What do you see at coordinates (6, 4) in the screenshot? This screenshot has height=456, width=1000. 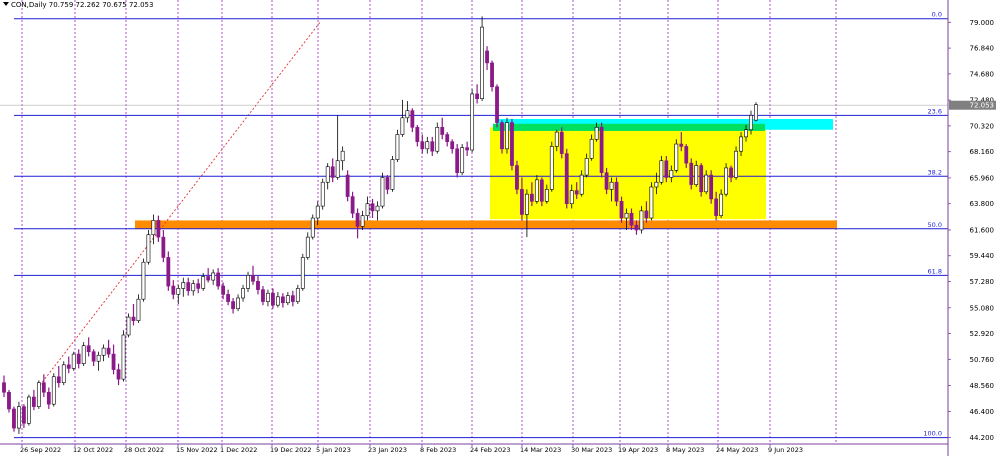 I see `collapse-triangle-icon` at bounding box center [6, 4].